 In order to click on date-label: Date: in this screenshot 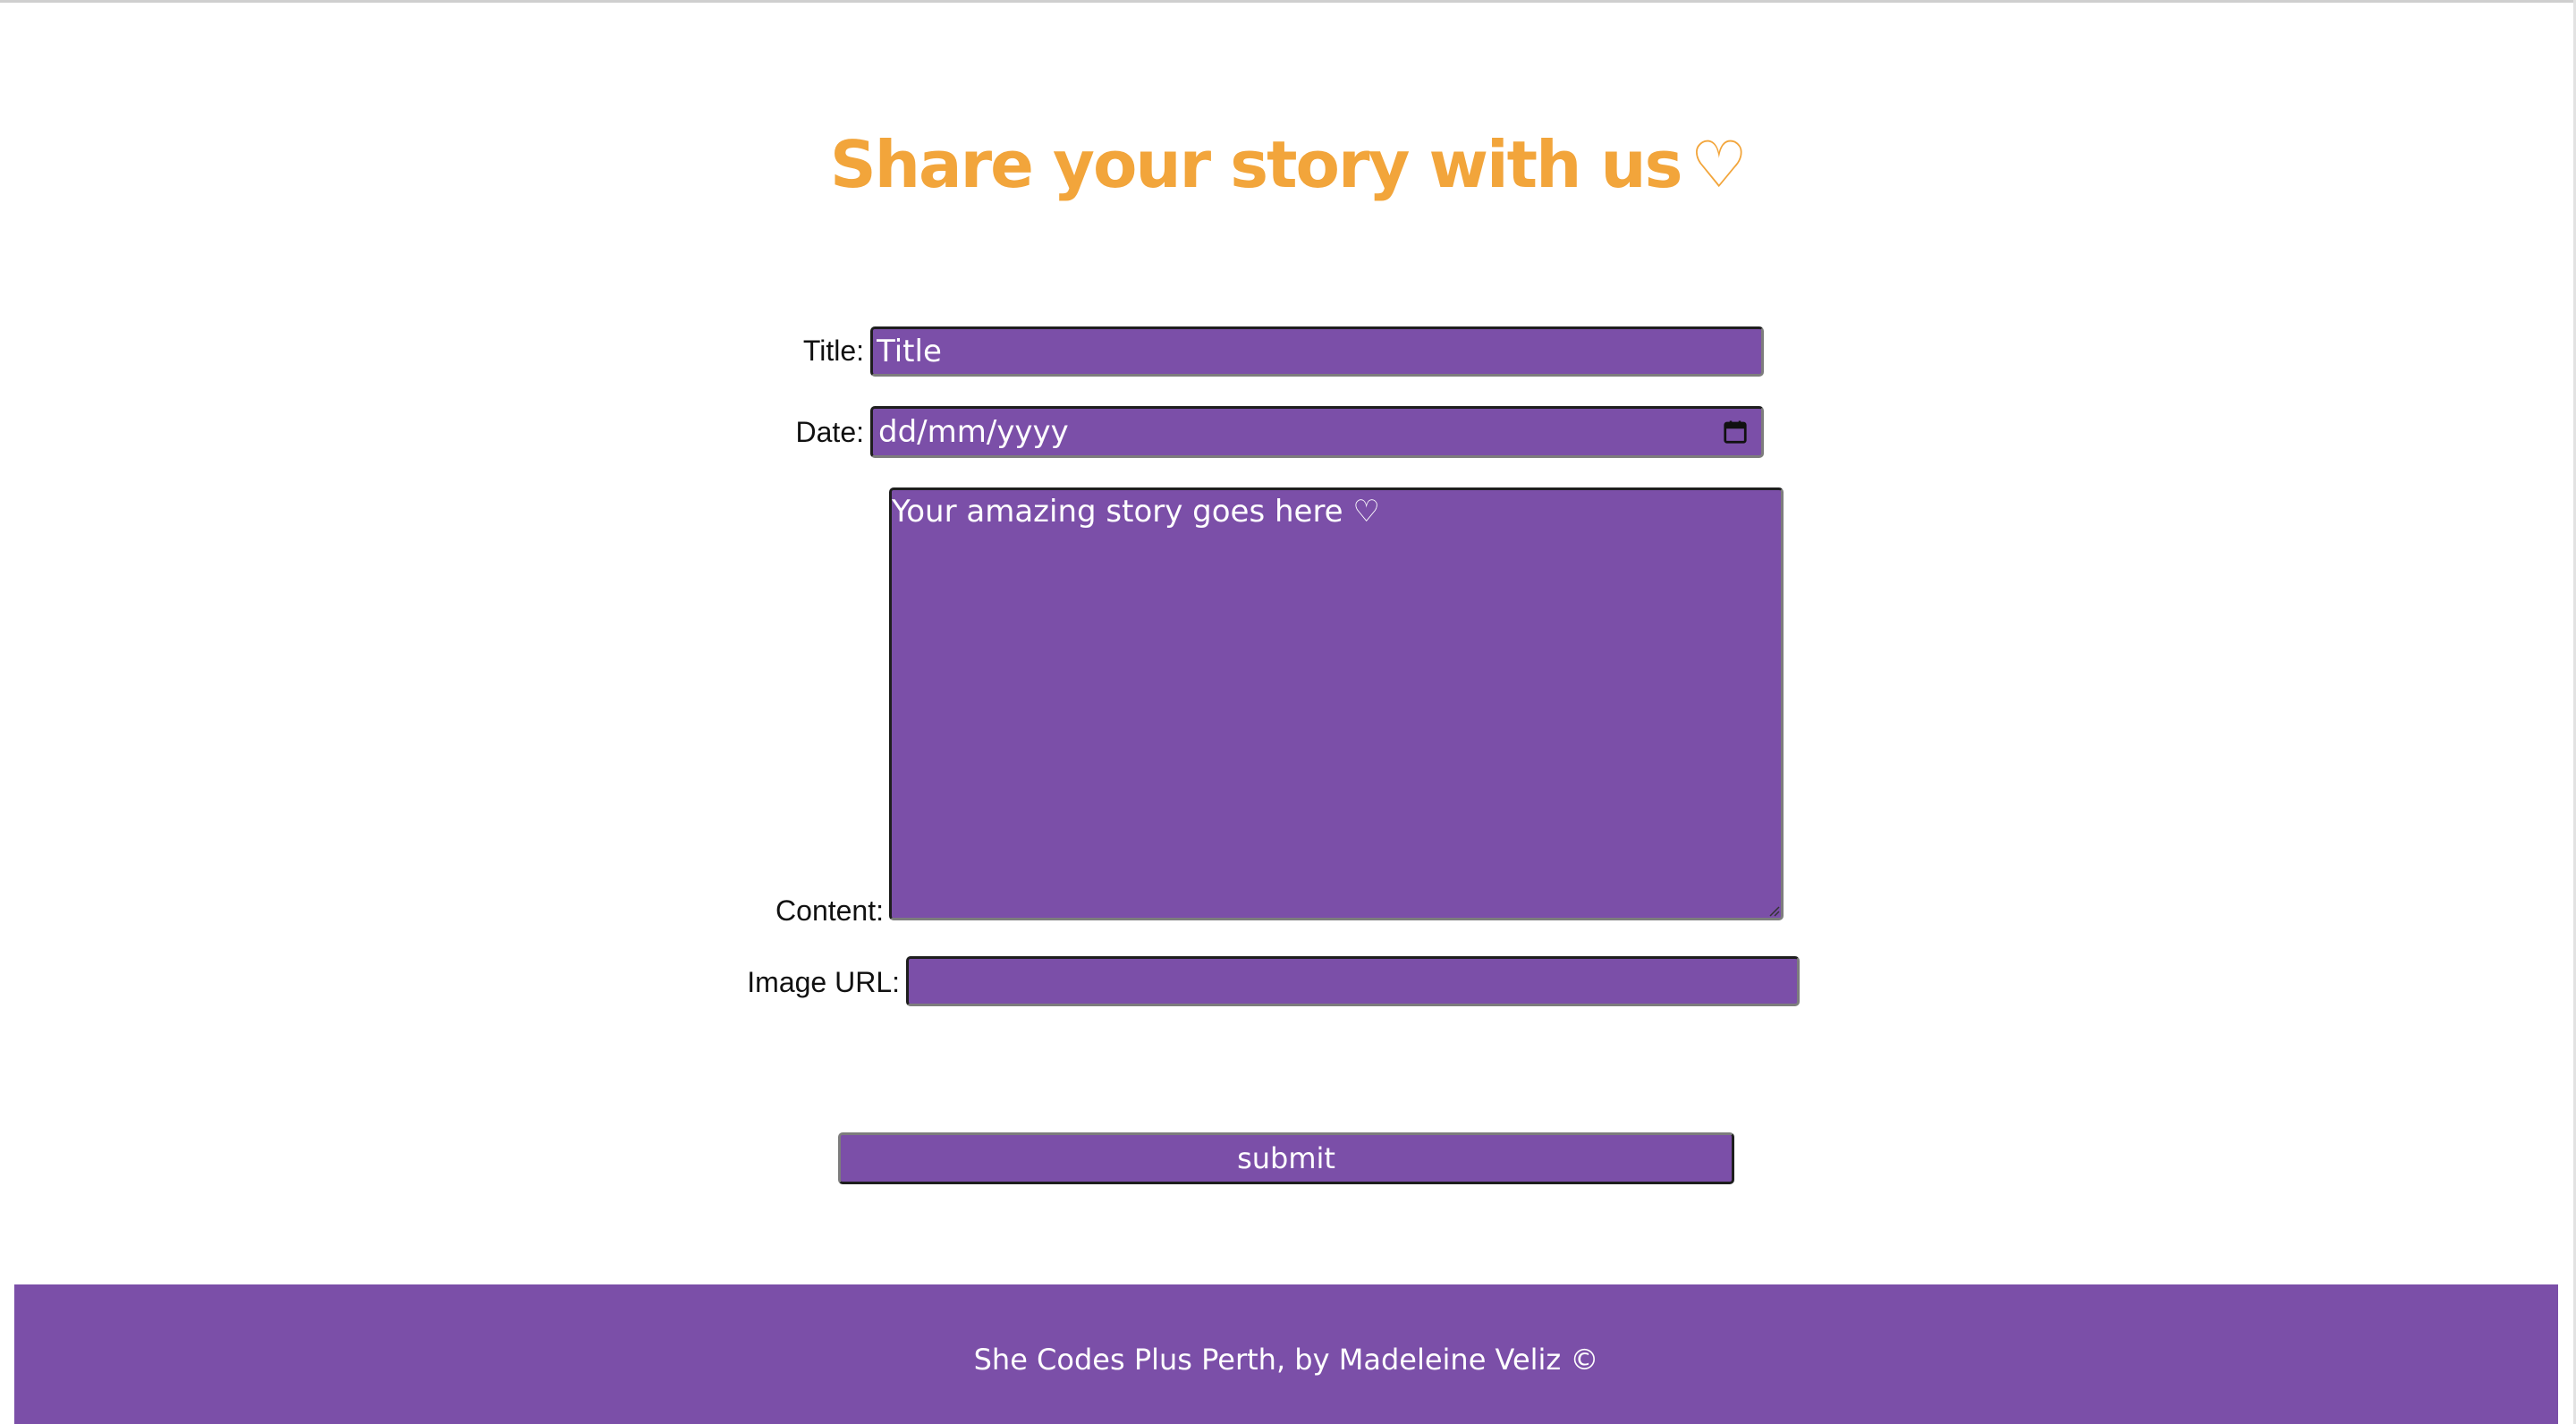, I will do `click(829, 432)`.